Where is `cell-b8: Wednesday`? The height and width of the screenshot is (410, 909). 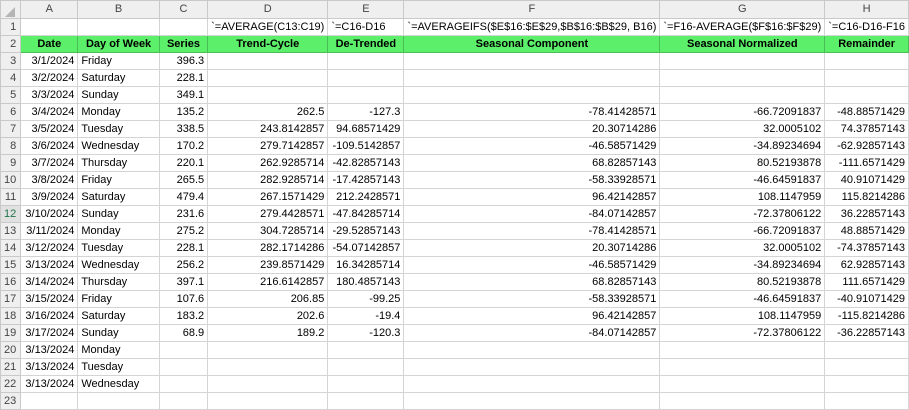 cell-b8: Wednesday is located at coordinates (118, 146).